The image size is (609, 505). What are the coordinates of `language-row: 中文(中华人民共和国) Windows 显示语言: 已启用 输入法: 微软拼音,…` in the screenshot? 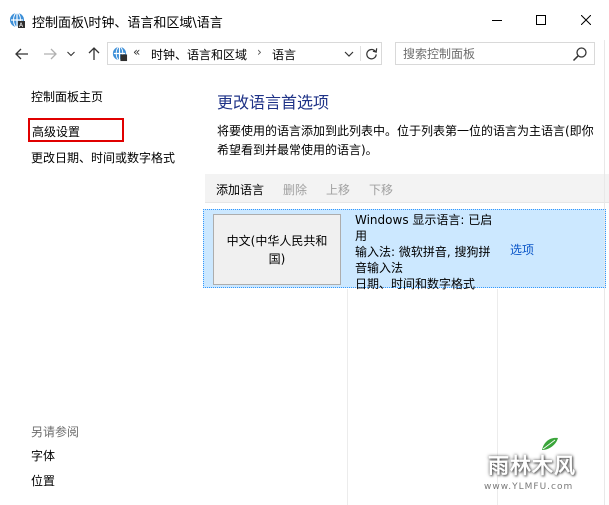 It's located at (404, 250).